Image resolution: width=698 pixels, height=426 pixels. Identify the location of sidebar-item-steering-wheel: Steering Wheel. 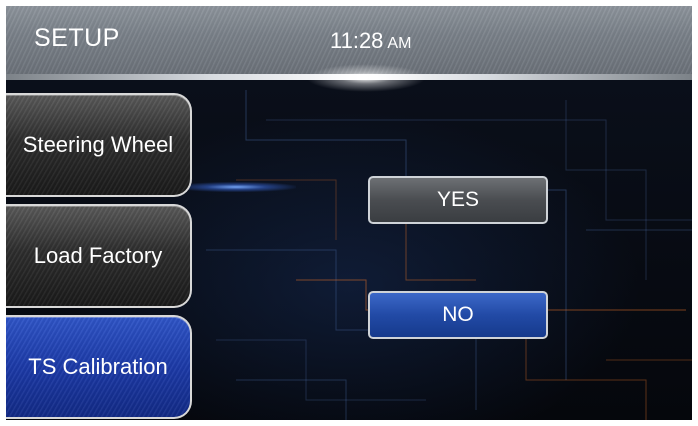
(99, 145).